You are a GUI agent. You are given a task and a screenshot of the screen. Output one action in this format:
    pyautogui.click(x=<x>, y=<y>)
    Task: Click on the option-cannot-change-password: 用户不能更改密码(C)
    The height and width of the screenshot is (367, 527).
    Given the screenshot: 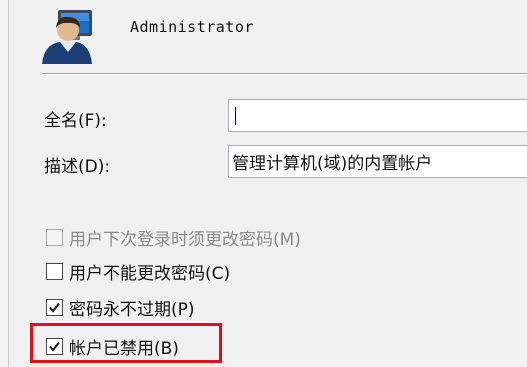 What is the action you would take?
    pyautogui.click(x=138, y=271)
    